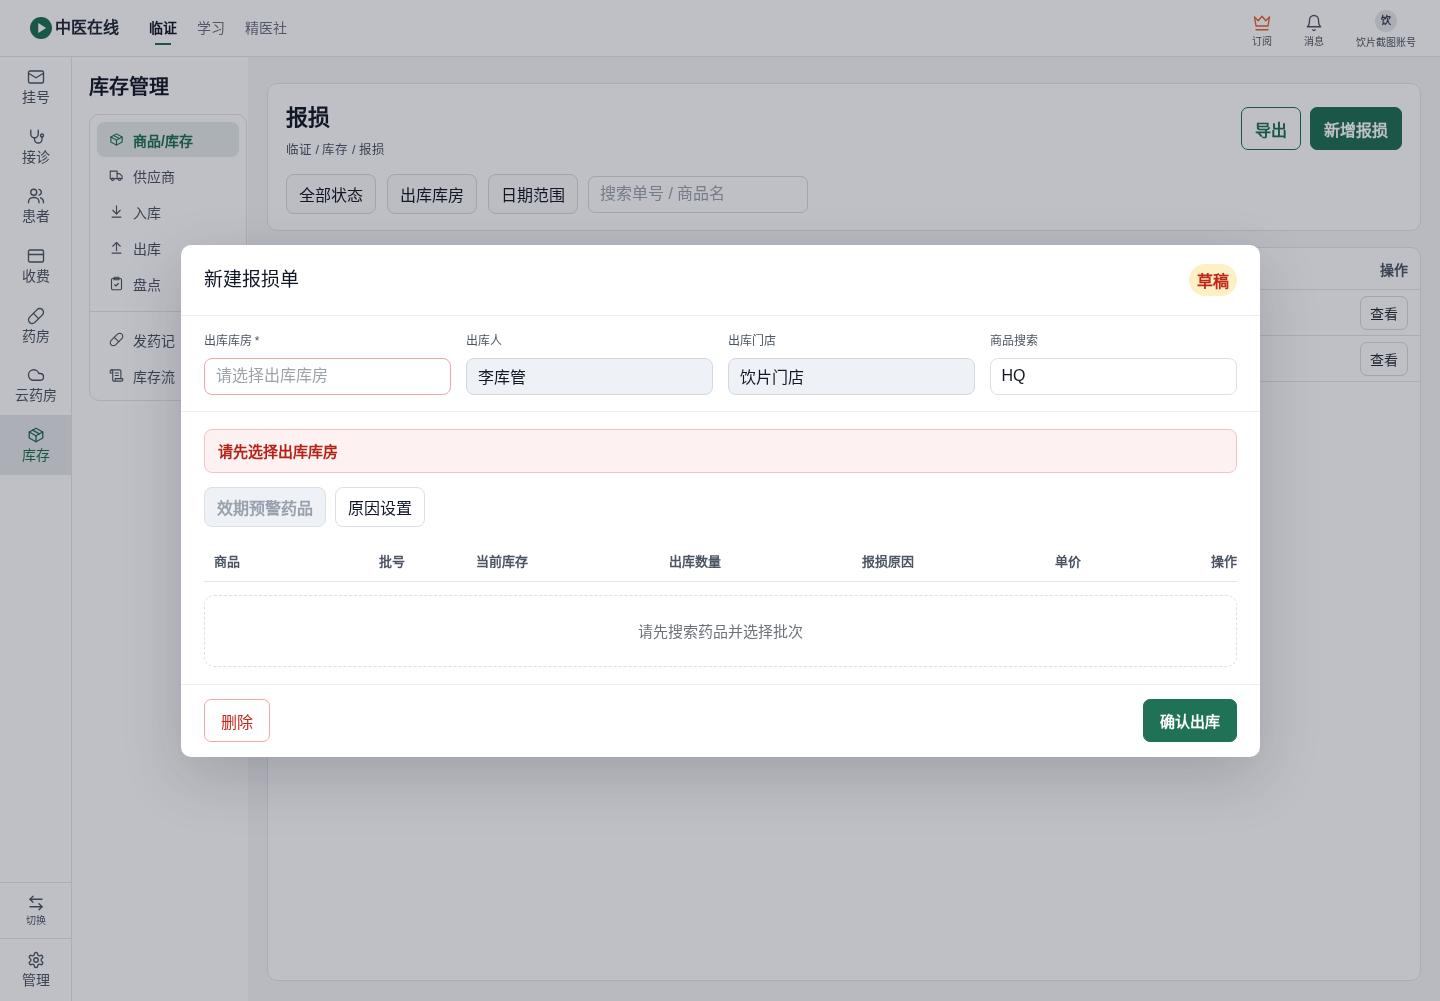 The image size is (1440, 1001). Describe the element at coordinates (1271, 128) in the screenshot. I see `outline-button: 导出` at that location.